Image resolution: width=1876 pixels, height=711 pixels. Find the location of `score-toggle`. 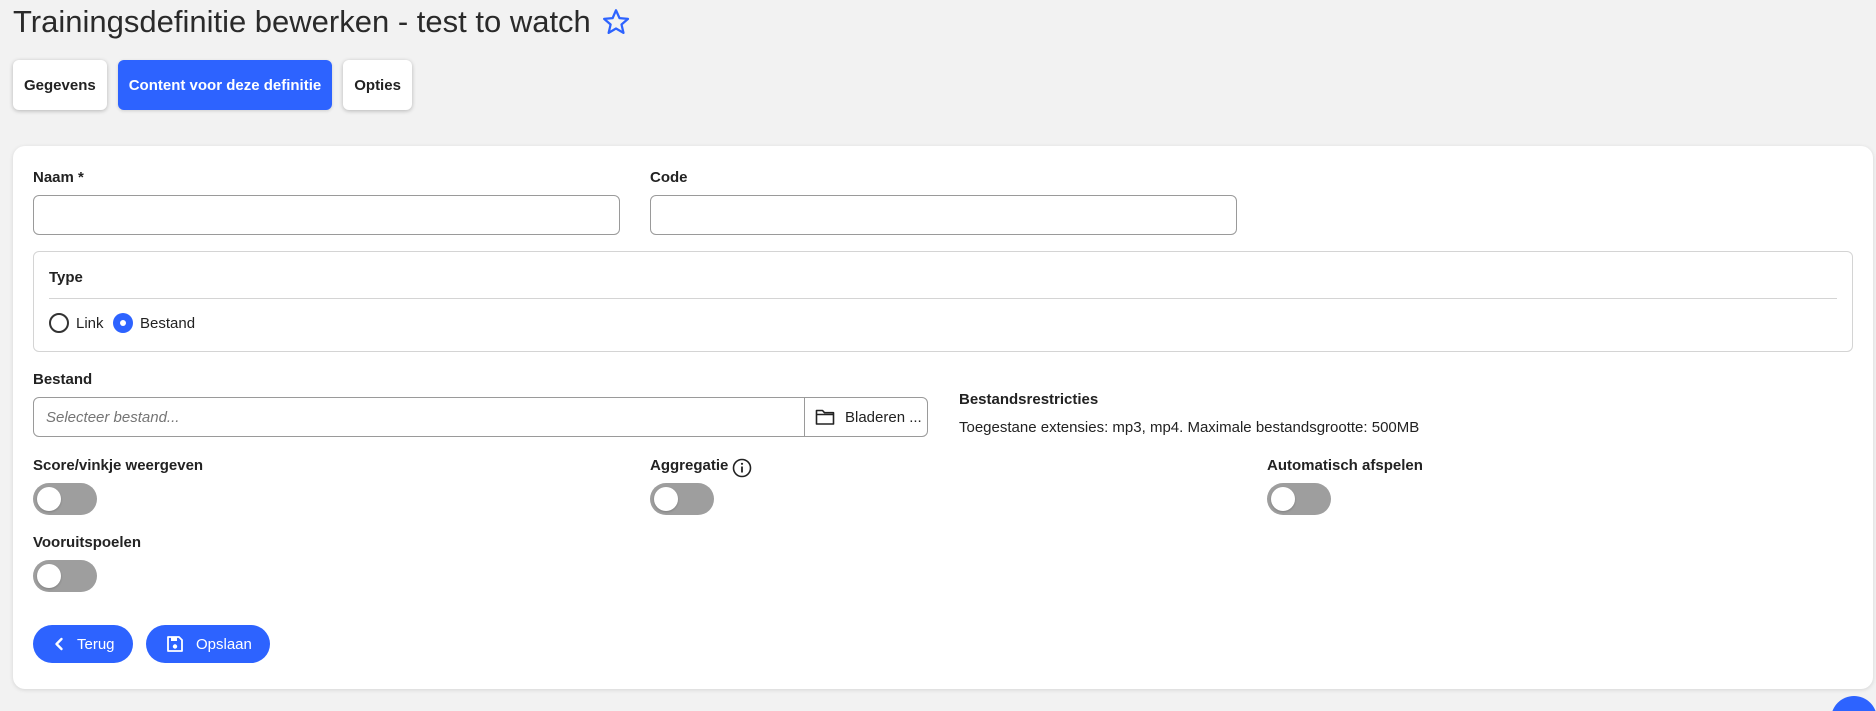

score-toggle is located at coordinates (65, 499).